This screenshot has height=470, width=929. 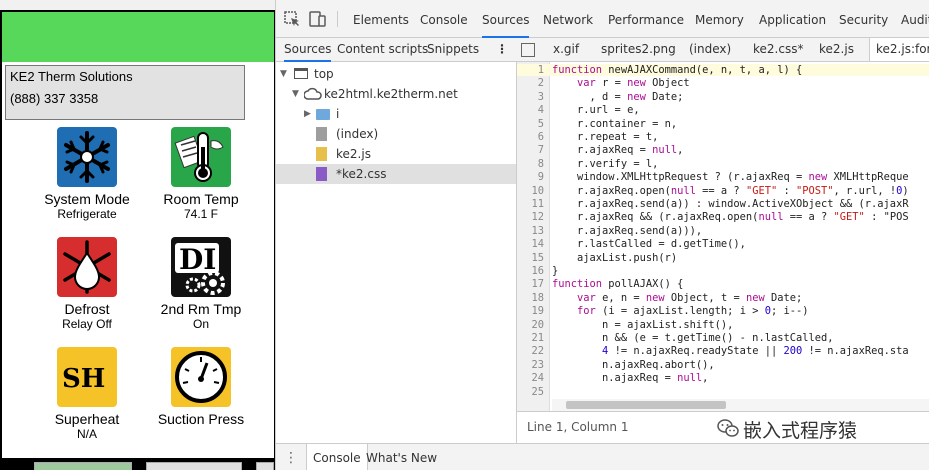 I want to click on tab-performance: Performance, so click(x=646, y=19).